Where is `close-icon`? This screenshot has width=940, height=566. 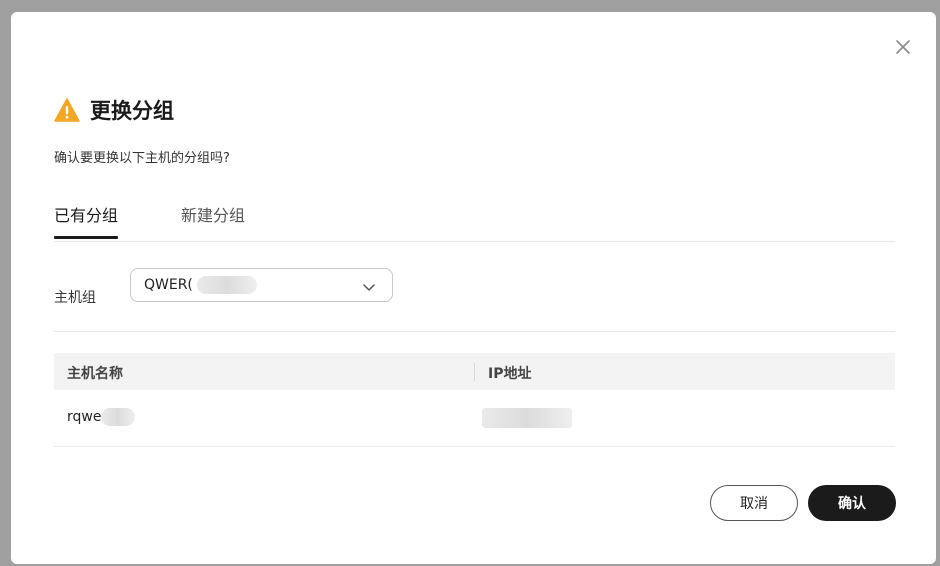
close-icon is located at coordinates (903, 47).